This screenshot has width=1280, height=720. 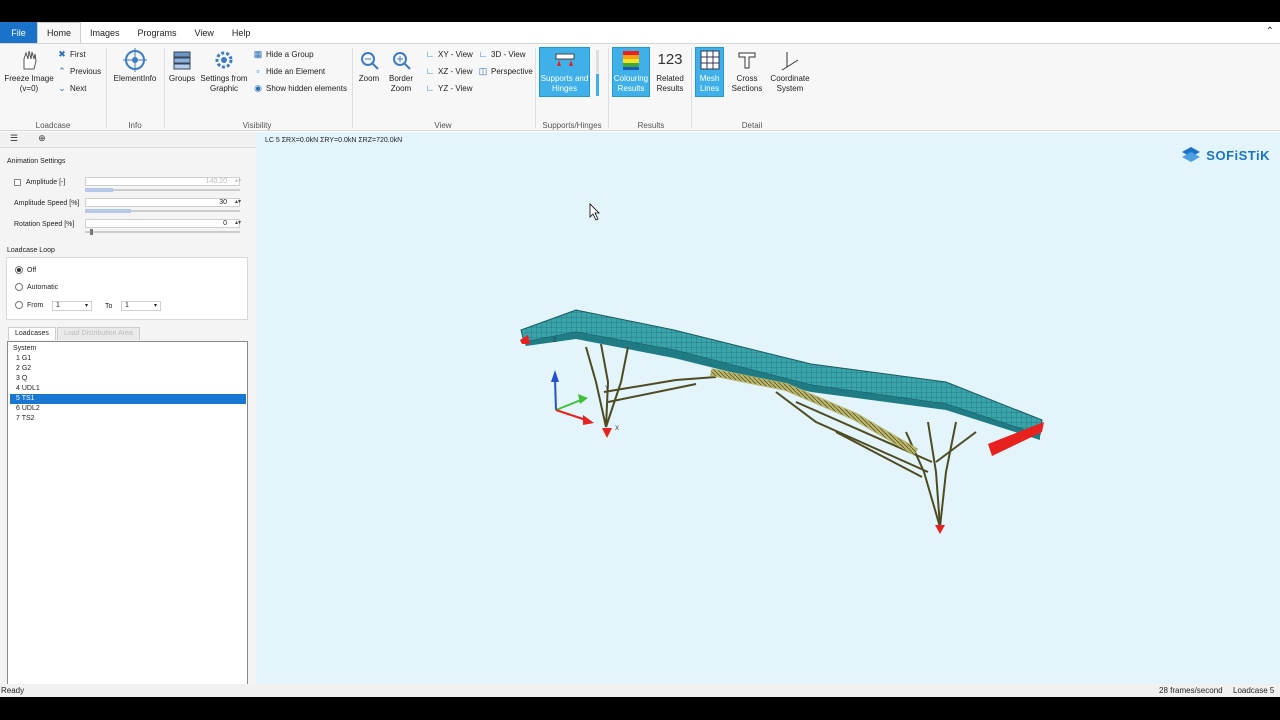 I want to click on zoom-icon, so click(x=369, y=60).